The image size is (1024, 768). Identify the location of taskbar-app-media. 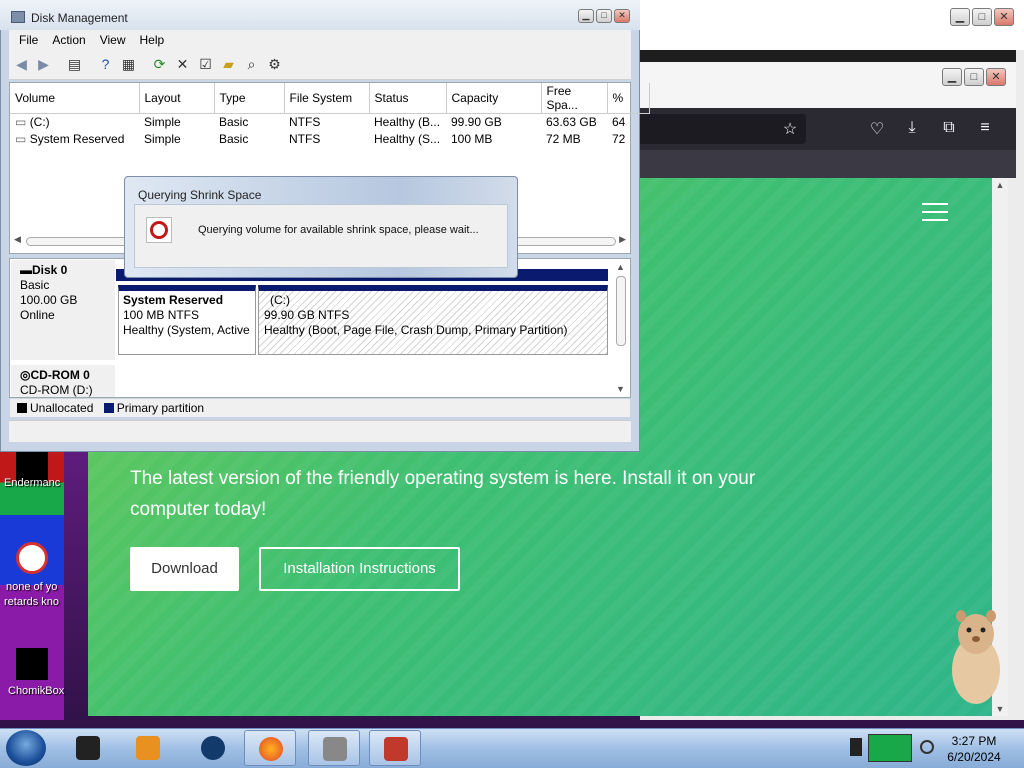
(148, 748).